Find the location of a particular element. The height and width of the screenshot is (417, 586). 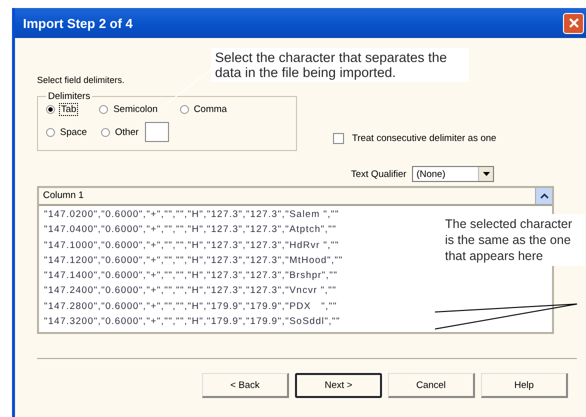

dialog-button: Help is located at coordinates (524, 385).